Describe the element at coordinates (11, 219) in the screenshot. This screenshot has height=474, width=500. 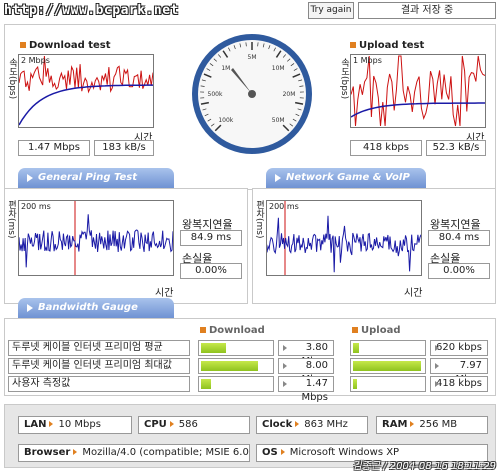
I see `ping-ylabel: 편차(ms)` at that location.